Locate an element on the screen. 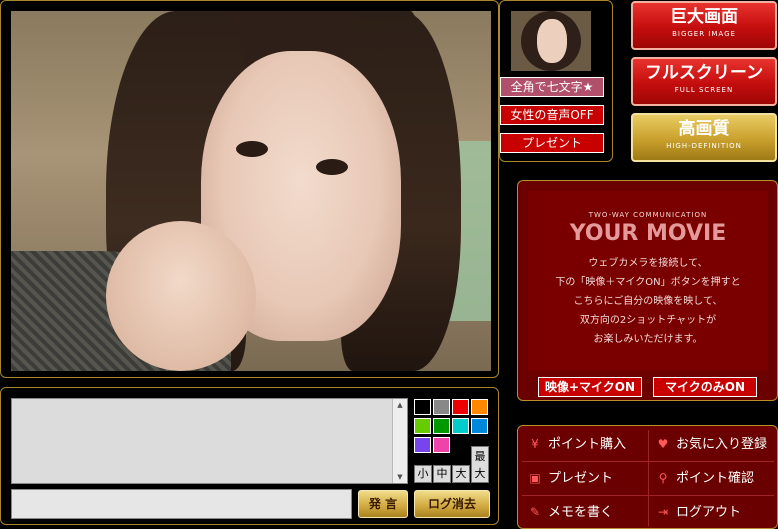 The image size is (778, 529). fullscreen-sublabel: FULL SCREEN is located at coordinates (704, 90).